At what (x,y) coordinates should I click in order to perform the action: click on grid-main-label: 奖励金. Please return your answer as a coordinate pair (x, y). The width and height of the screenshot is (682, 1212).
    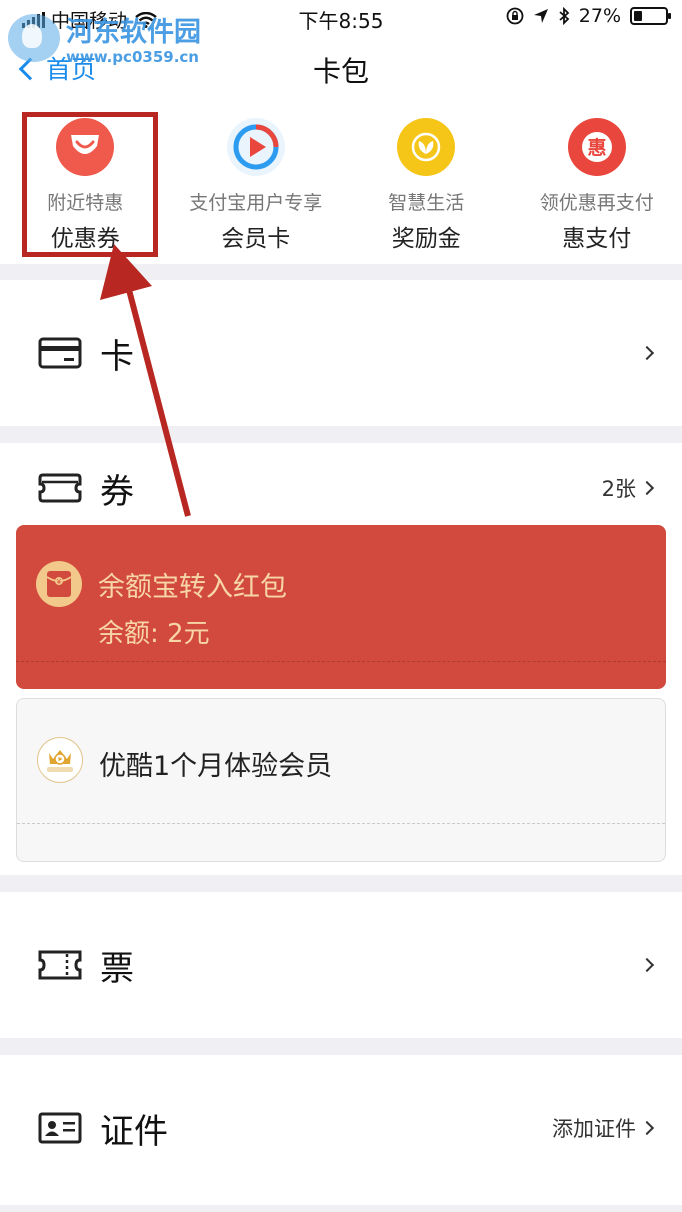
    Looking at the image, I should click on (426, 239).